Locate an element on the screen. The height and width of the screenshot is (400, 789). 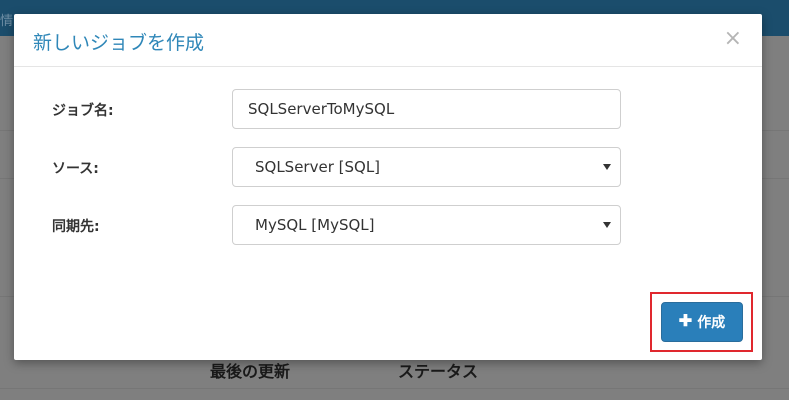
create-button: ✚ 作成 is located at coordinates (702, 322).